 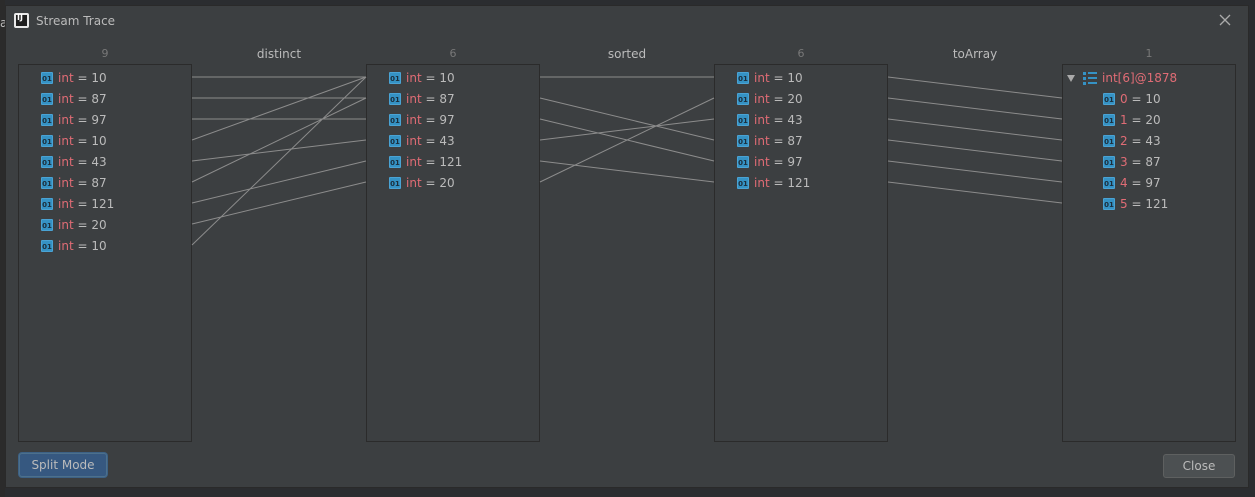 What do you see at coordinates (279, 54) in the screenshot?
I see `operation-label-distinct: distinct` at bounding box center [279, 54].